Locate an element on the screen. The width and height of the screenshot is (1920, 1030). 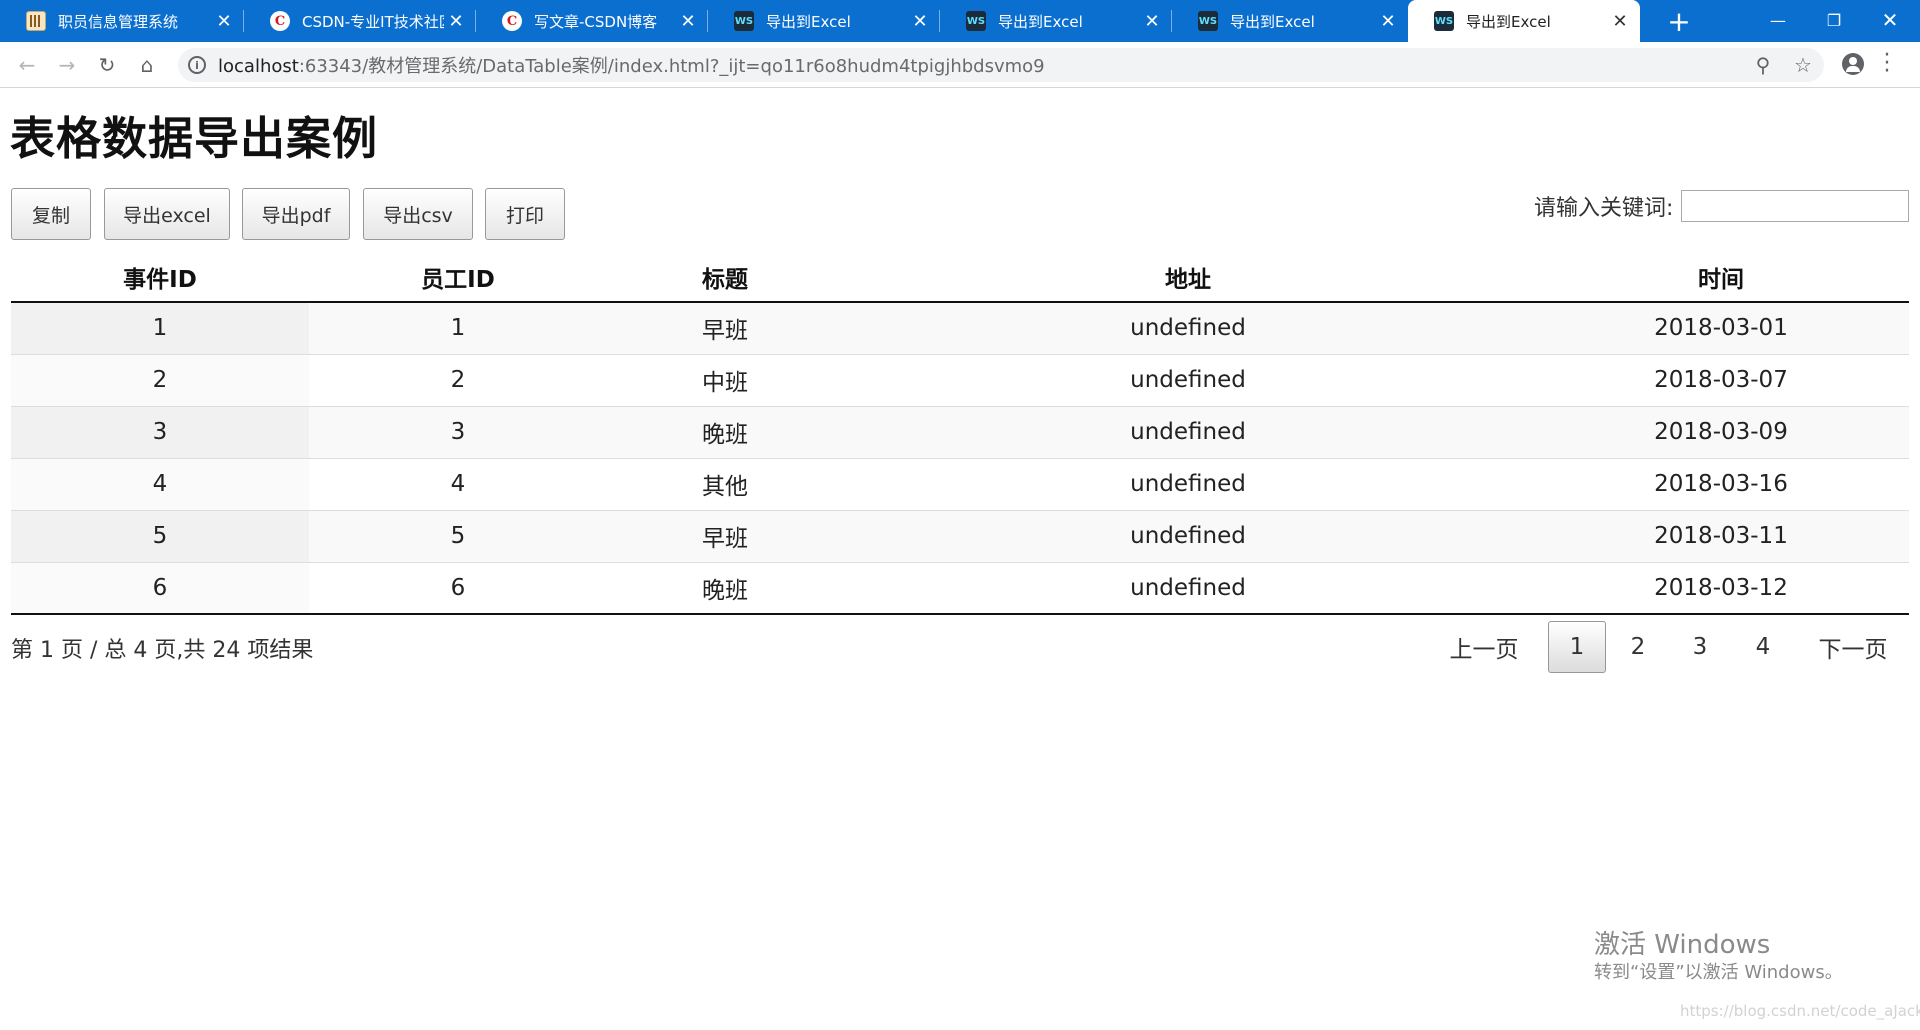
cell-event-id: 2 is located at coordinates (160, 379).